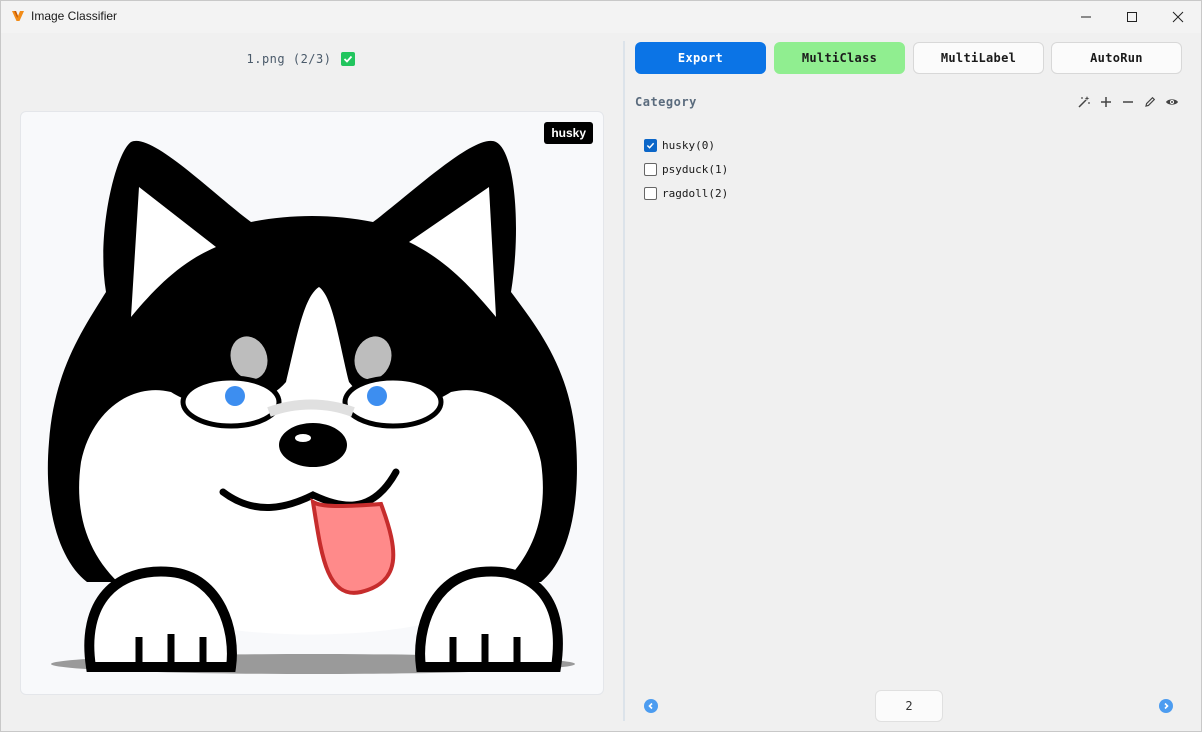 This screenshot has height=732, width=1202. I want to click on minimize-icon, so click(1086, 17).